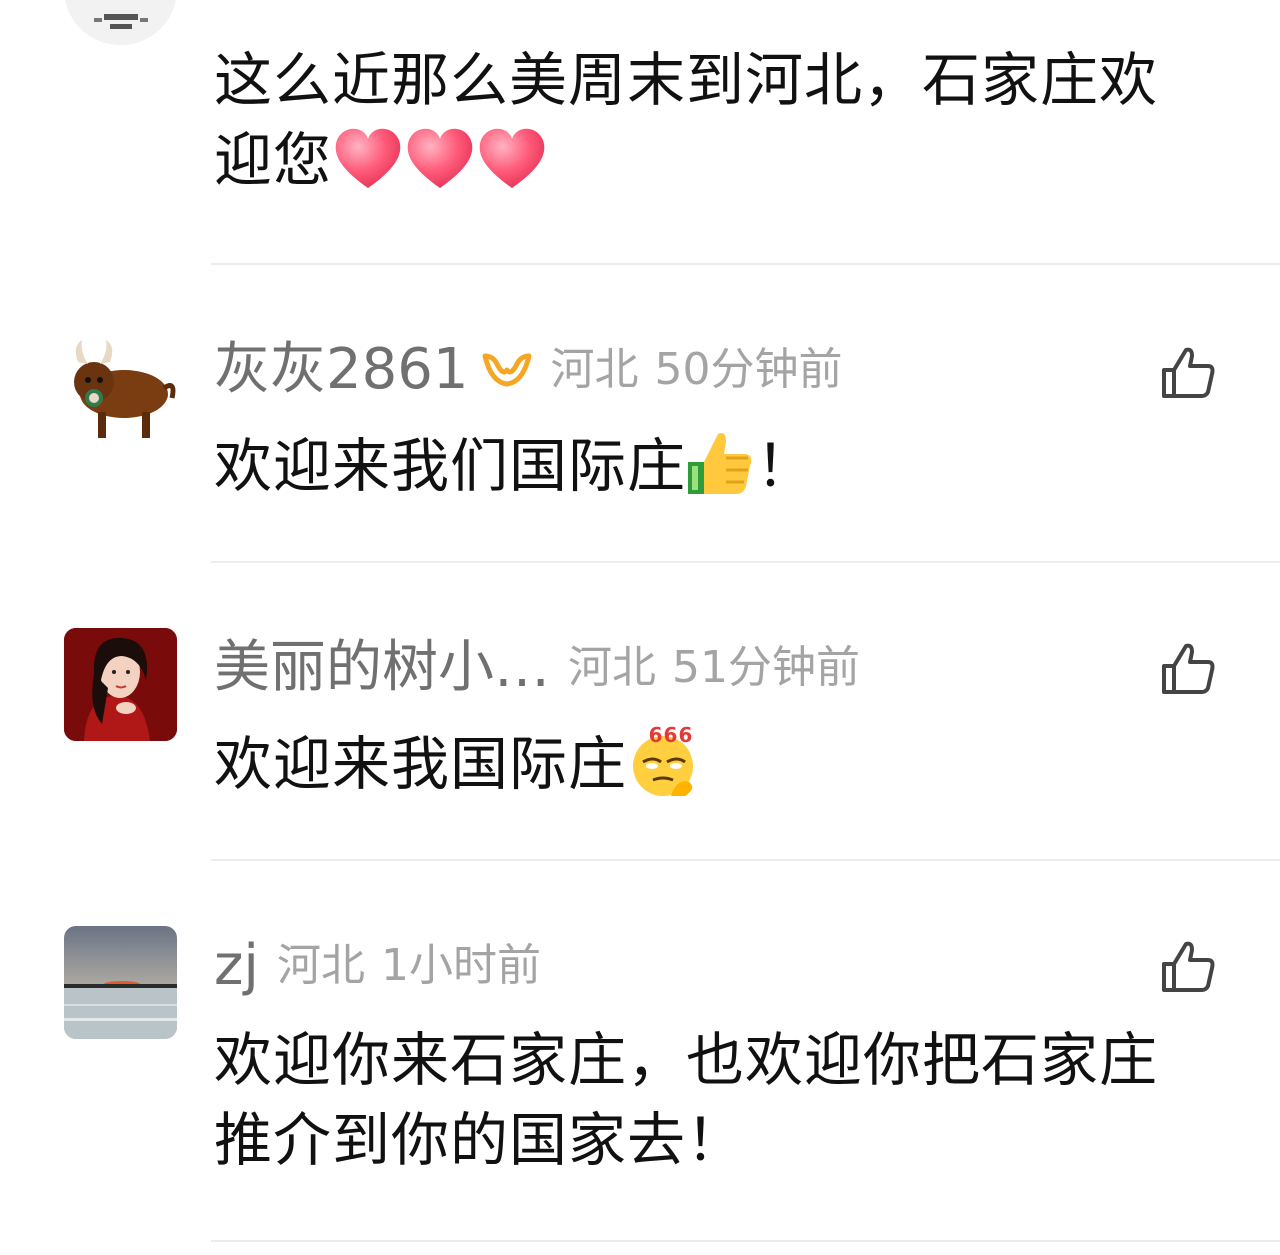  Describe the element at coordinates (450, 466) in the screenshot. I see `comment-text-line: 欢迎来我们国际庄` at that location.